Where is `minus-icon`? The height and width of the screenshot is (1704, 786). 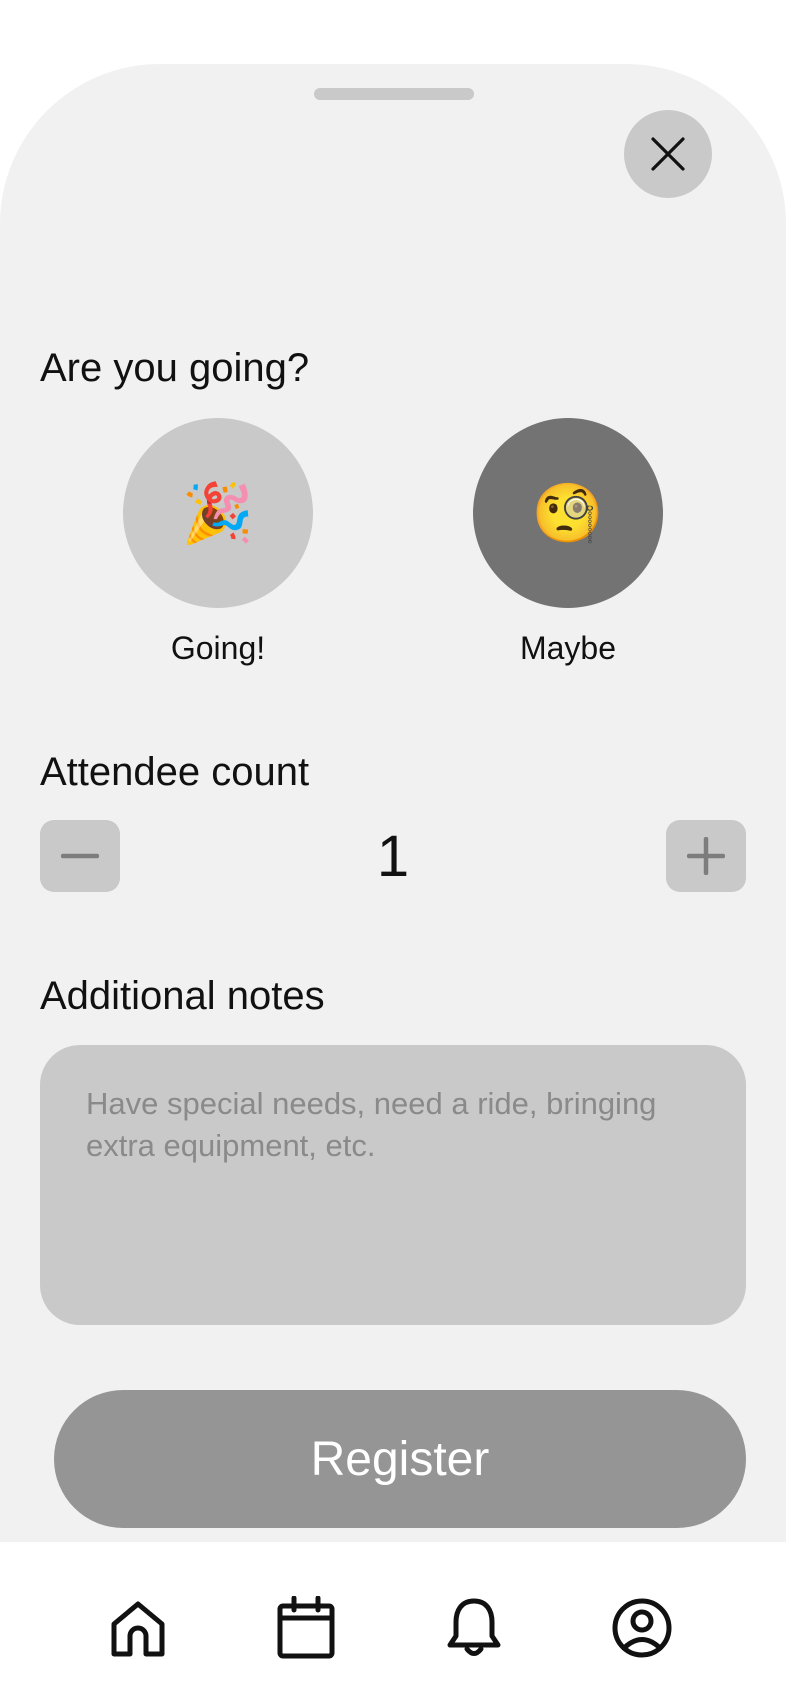
minus-icon is located at coordinates (80, 856).